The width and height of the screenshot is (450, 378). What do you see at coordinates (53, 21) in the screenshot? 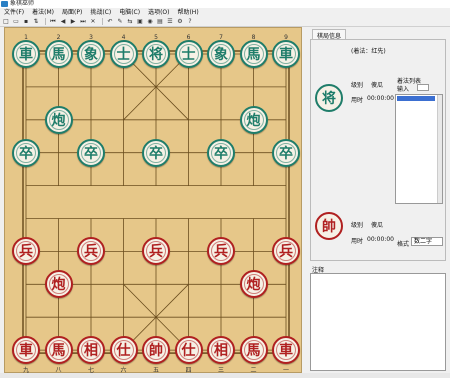
I see `first-move-icon: ⏮` at bounding box center [53, 21].